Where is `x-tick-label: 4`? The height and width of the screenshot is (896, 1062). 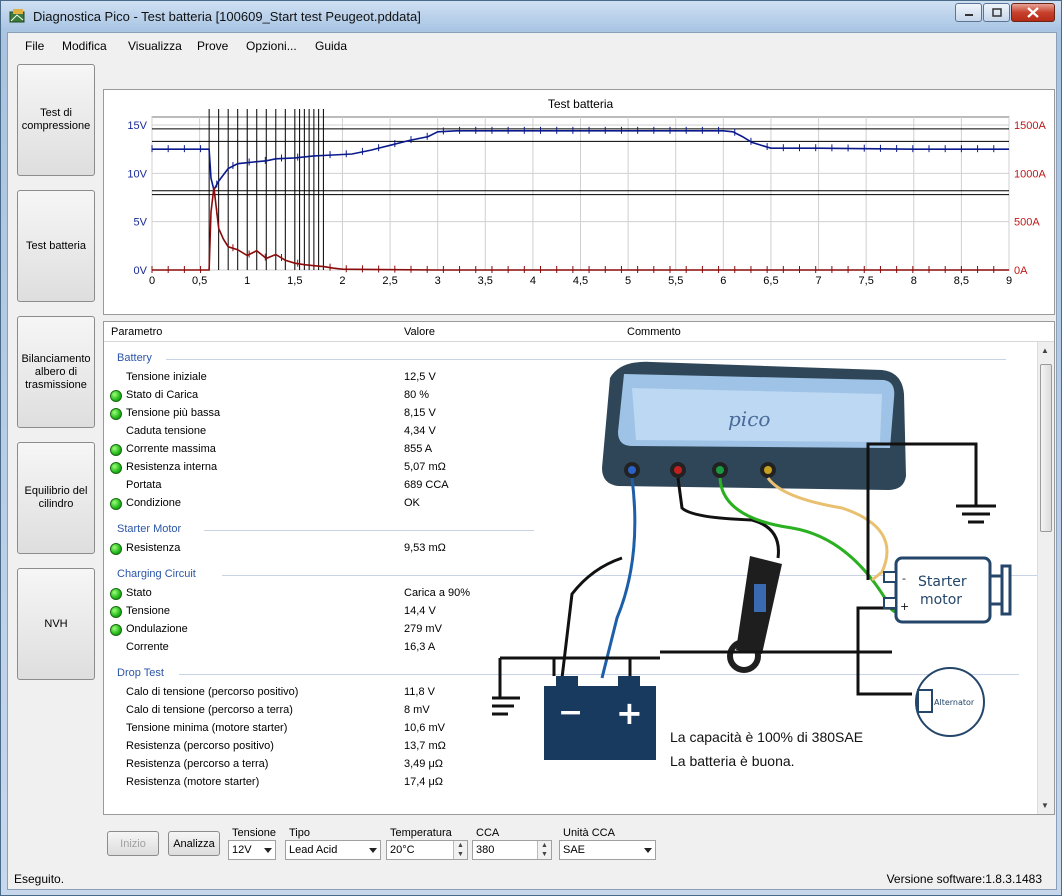
x-tick-label: 4 is located at coordinates (533, 281).